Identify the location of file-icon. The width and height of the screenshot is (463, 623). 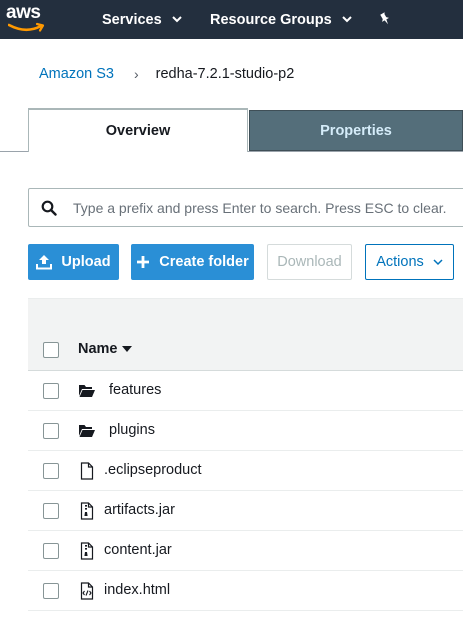
(87, 471).